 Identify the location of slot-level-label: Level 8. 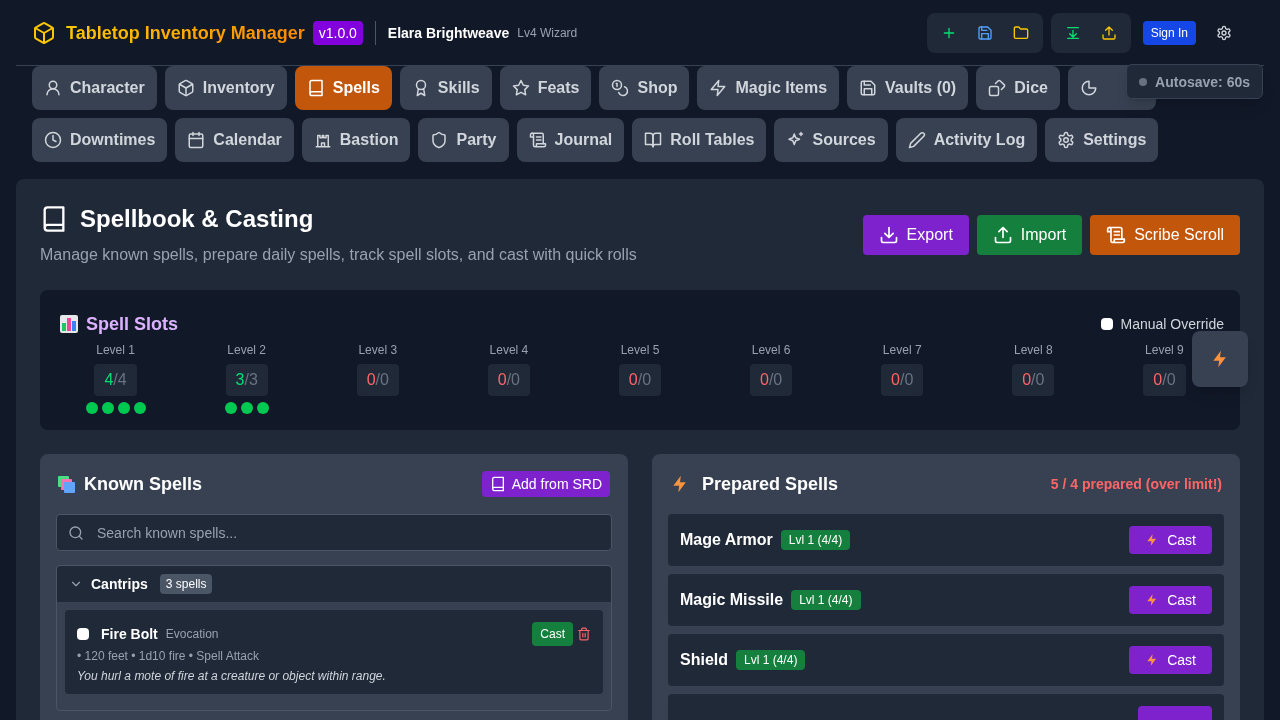
(1033, 350).